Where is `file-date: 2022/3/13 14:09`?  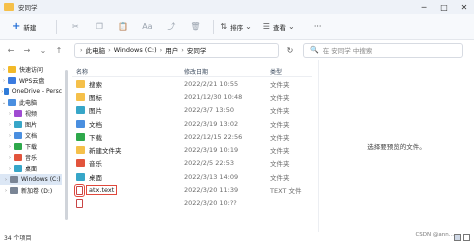
file-date: 2022/3/13 14:09 is located at coordinates (211, 176).